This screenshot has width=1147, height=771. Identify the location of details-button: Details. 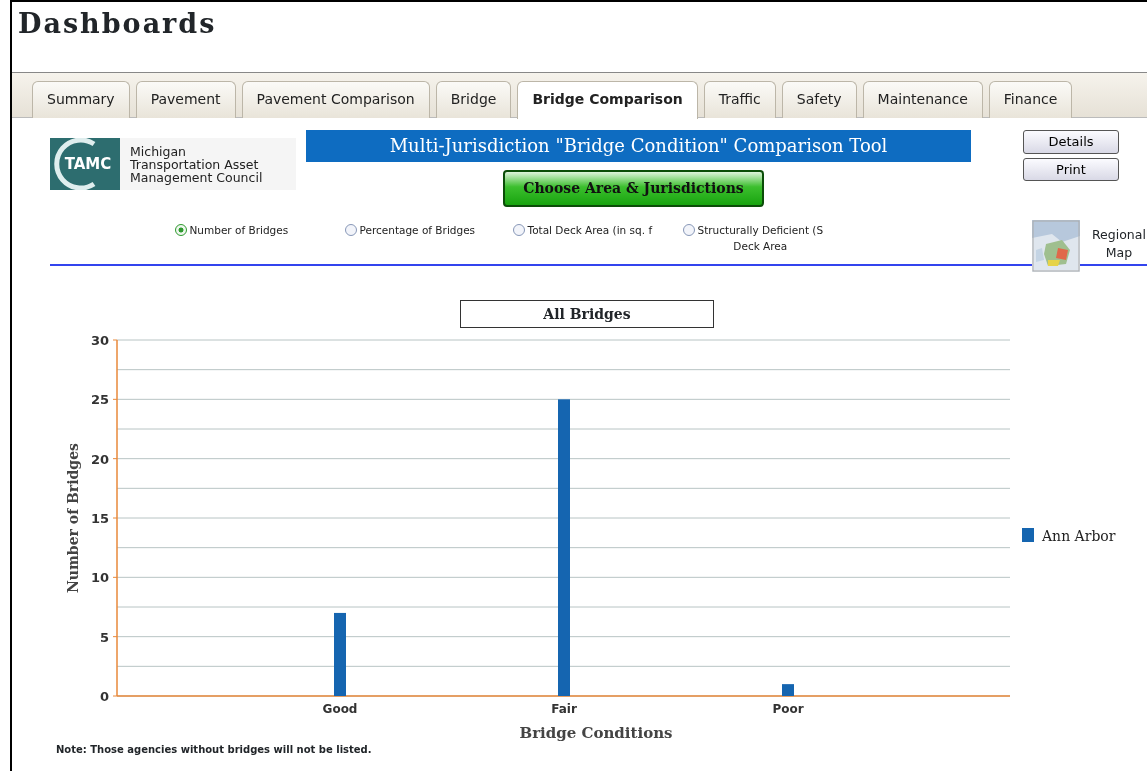
(1071, 142).